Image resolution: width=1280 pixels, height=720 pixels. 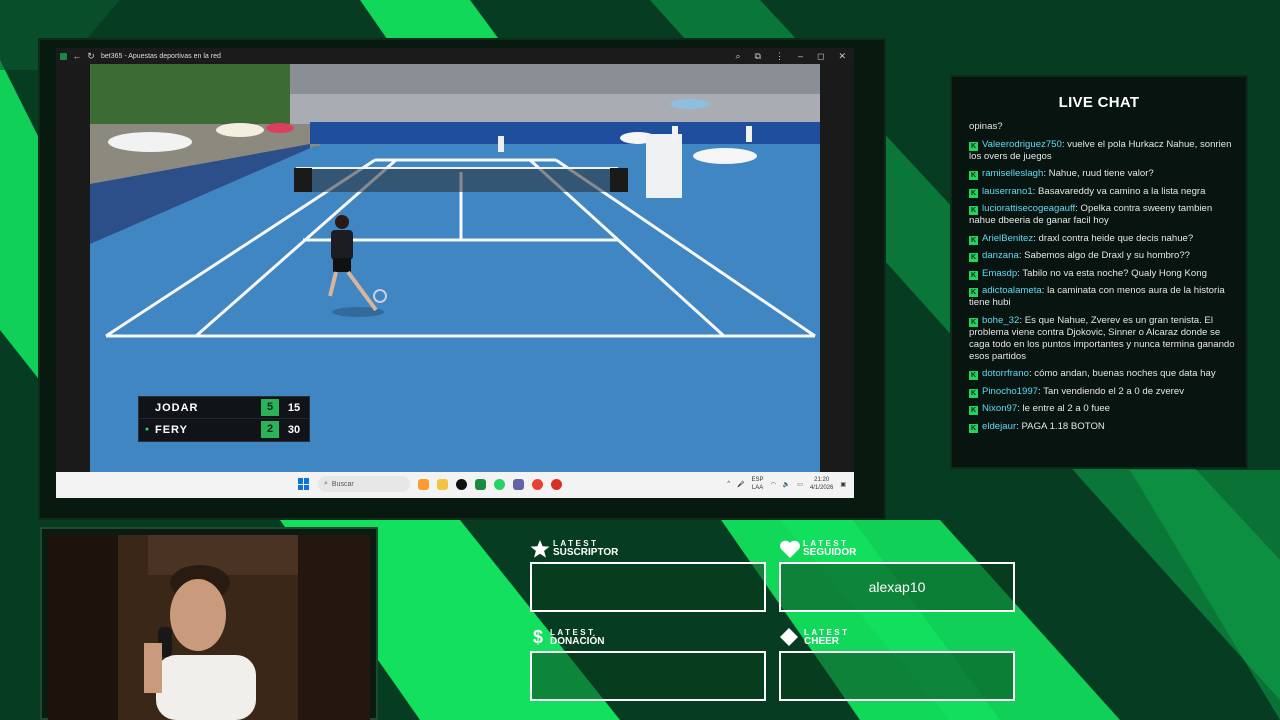 What do you see at coordinates (789, 639) in the screenshot?
I see `diamond-icon` at bounding box center [789, 639].